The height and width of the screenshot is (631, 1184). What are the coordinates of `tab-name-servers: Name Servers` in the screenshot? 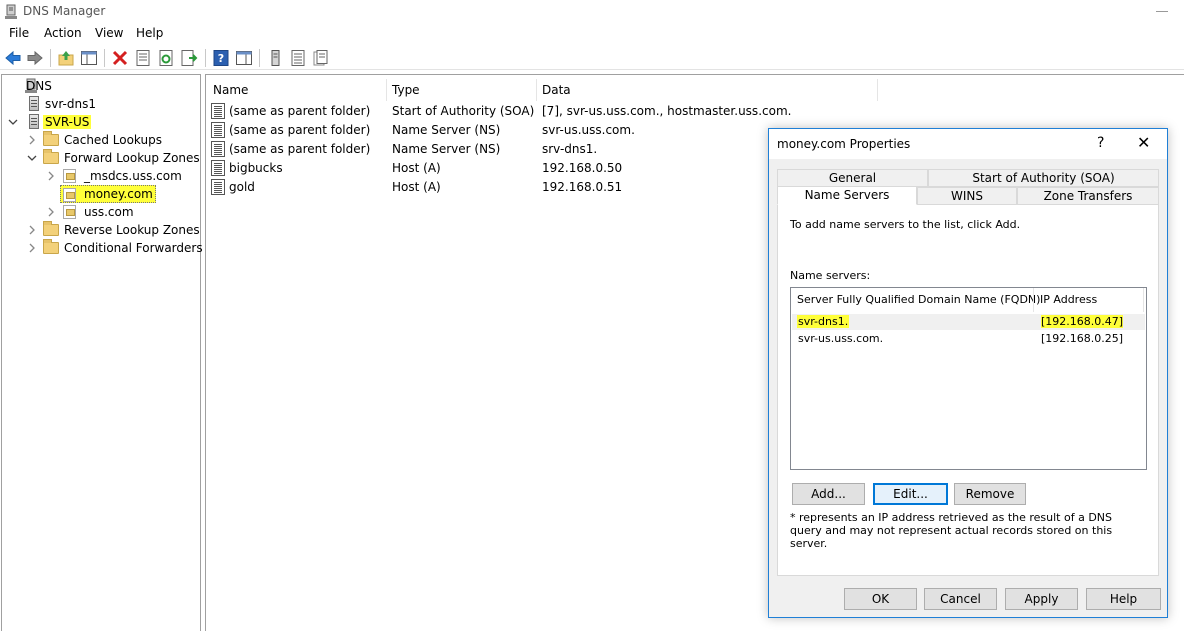 It's located at (847, 195).